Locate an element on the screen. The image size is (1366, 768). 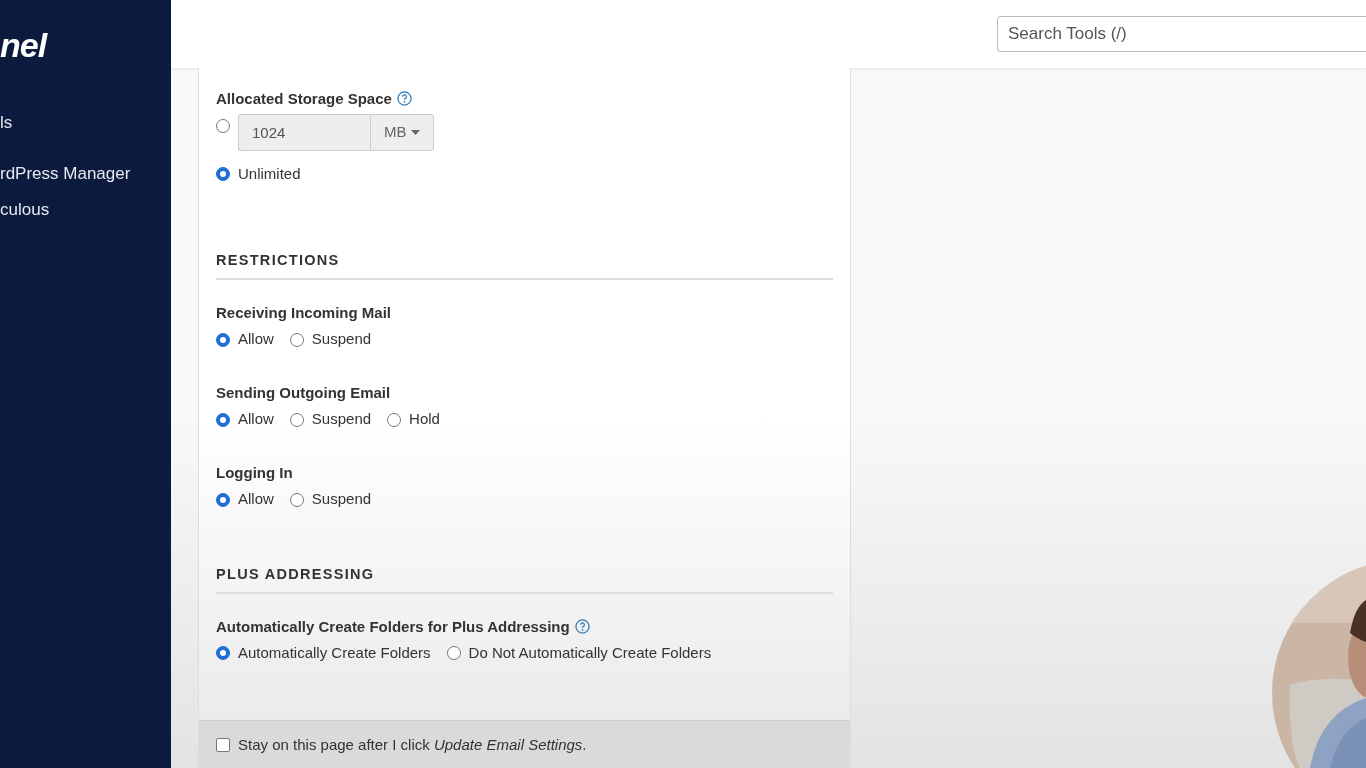
option-label: Hold is located at coordinates (424, 419).